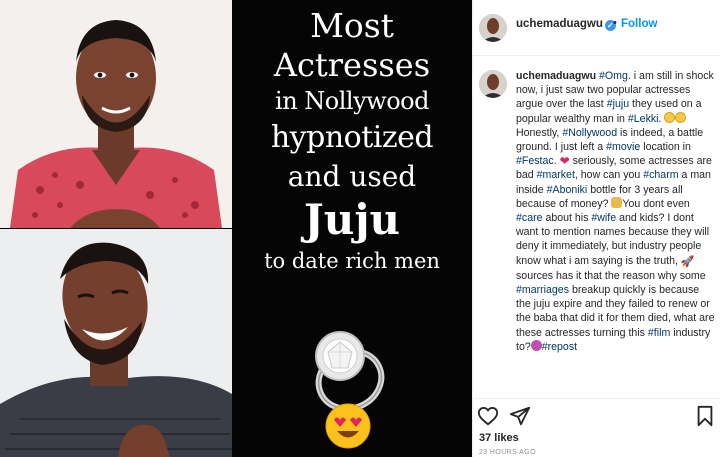 Image resolution: width=720 pixels, height=457 pixels. What do you see at coordinates (488, 416) in the screenshot?
I see `heart-outline-icon` at bounding box center [488, 416].